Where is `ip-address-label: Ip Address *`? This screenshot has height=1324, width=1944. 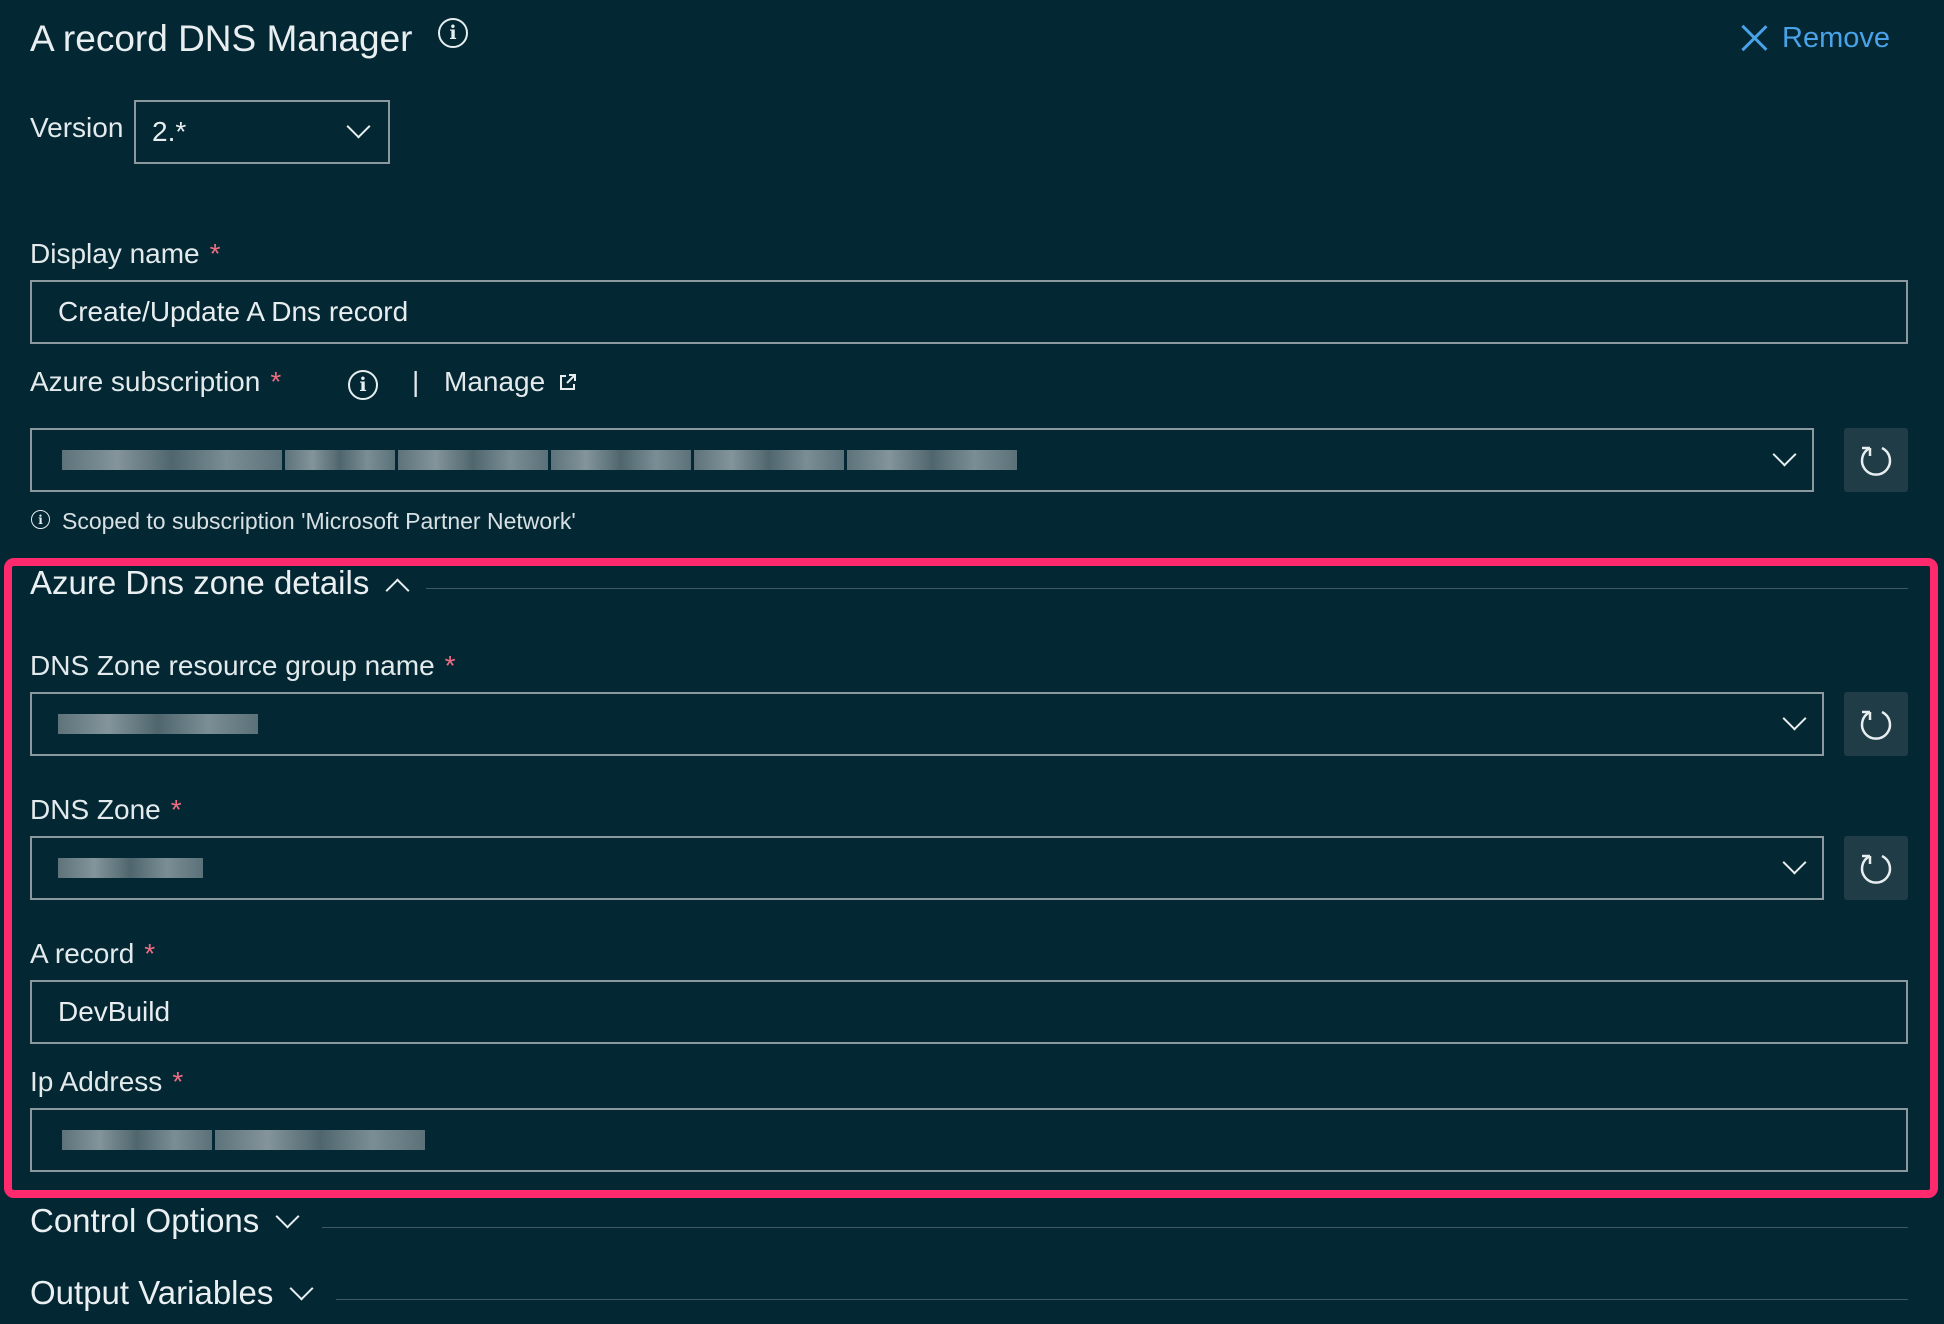
ip-address-label: Ip Address * is located at coordinates (106, 1082).